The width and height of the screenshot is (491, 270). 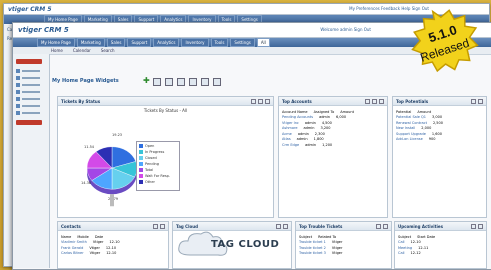 I want to click on widget-title: Upcoming Activities, so click(x=420, y=226).